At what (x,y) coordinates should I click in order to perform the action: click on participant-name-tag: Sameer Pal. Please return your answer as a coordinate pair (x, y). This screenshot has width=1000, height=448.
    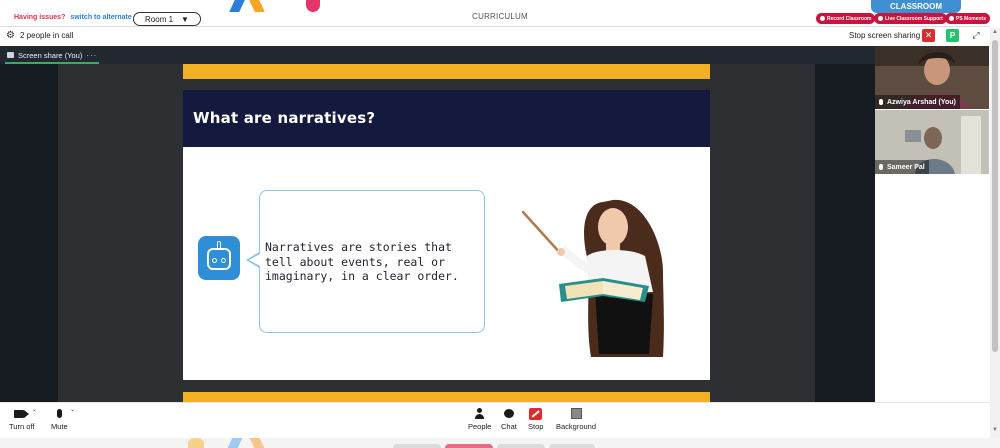
    Looking at the image, I should click on (902, 167).